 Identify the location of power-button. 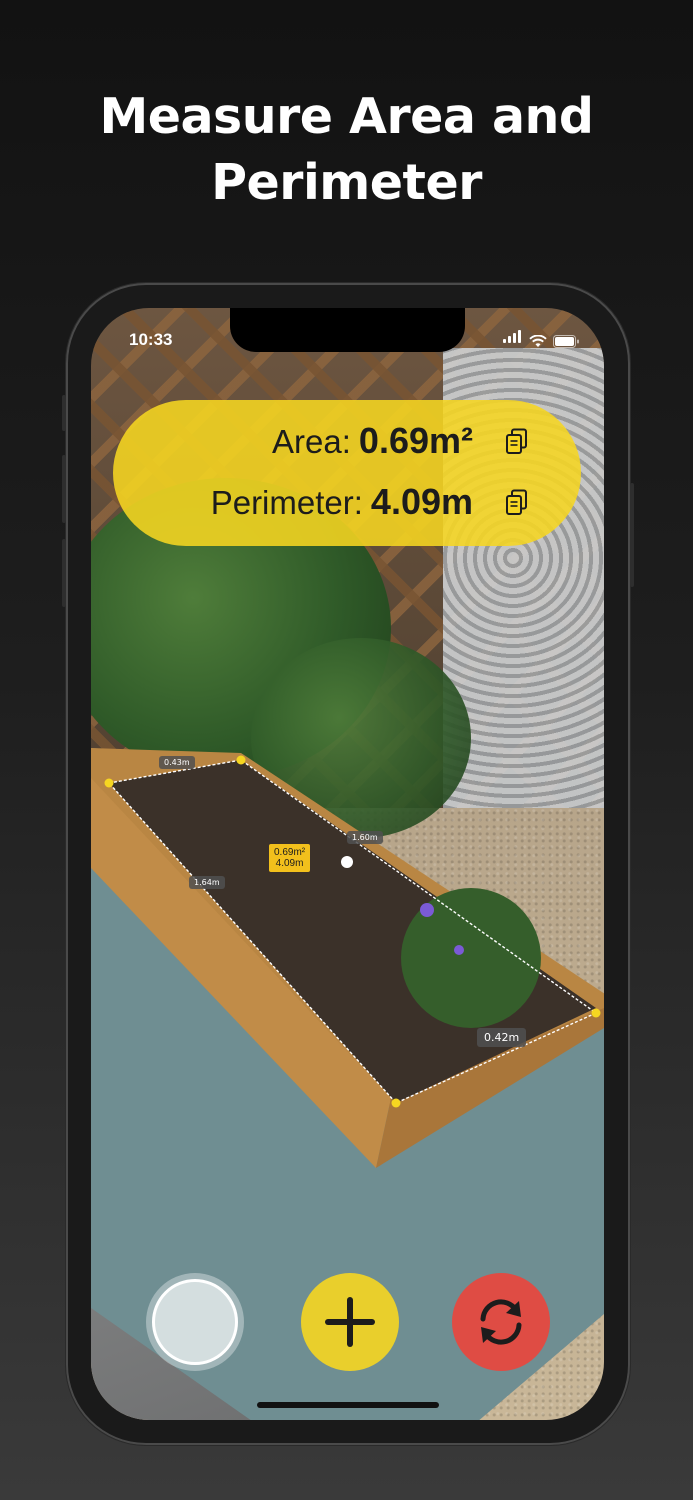
(632, 535).